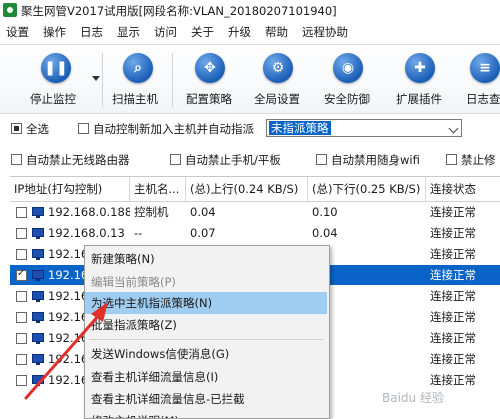 The height and width of the screenshot is (419, 500). I want to click on menu-log: 日志, so click(91, 32).